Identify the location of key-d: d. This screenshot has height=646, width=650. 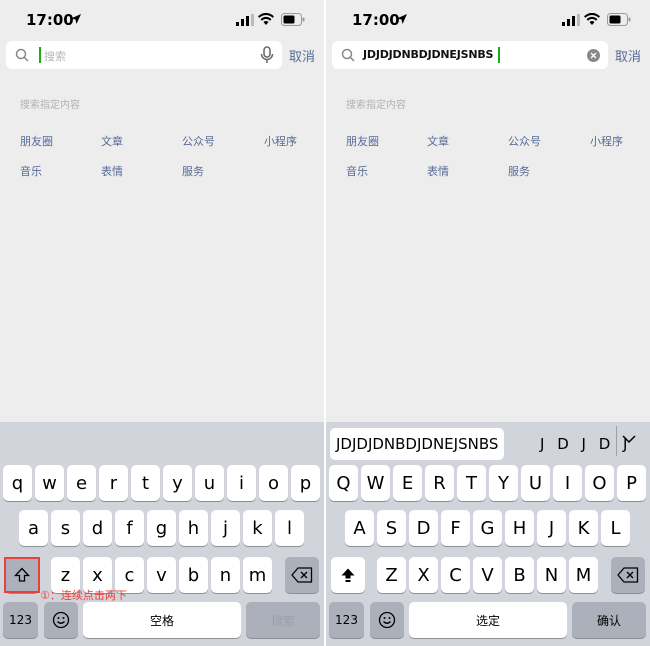
(97, 528).